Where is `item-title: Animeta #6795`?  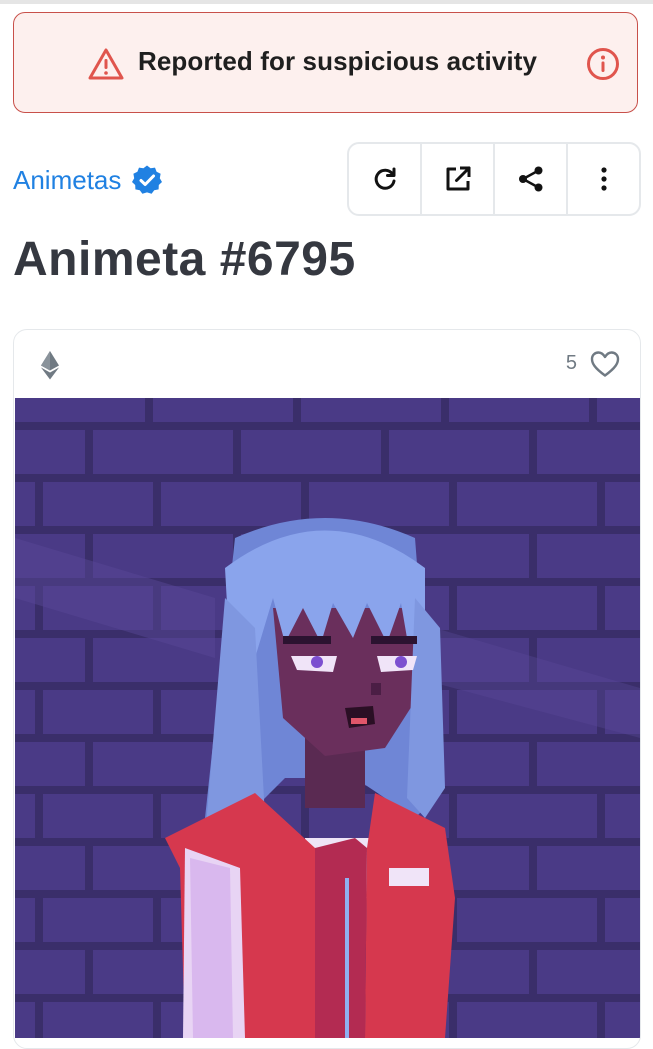
item-title: Animeta #6795 is located at coordinates (184, 259).